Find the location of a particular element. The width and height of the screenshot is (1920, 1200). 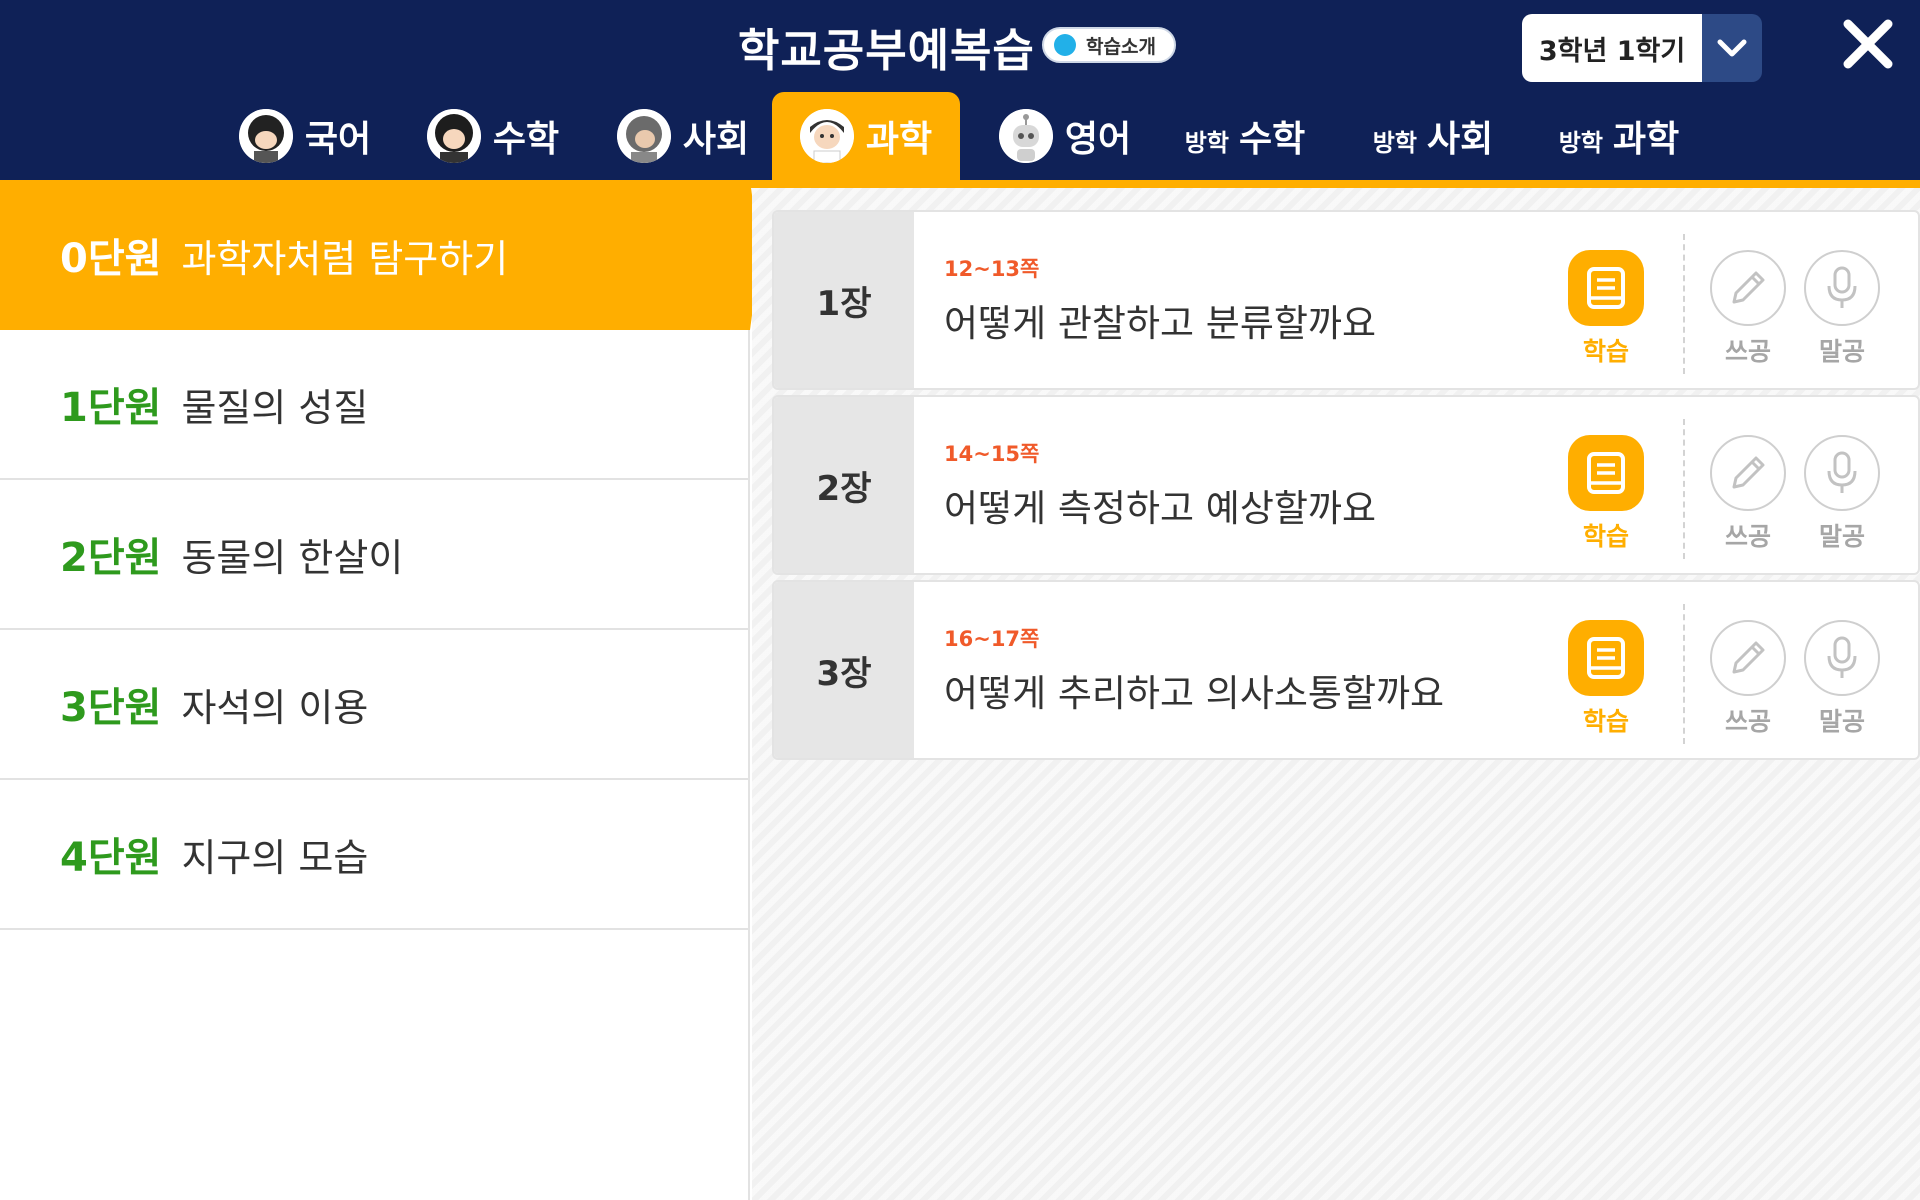

unit-item-2: 2단원 동물의 한살이 is located at coordinates (375, 555).